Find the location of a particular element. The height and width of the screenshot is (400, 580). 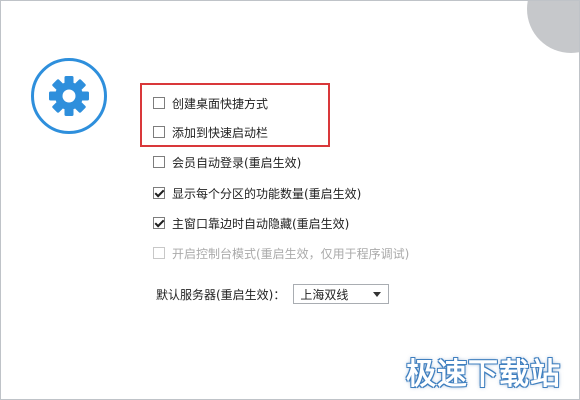

option-console-mode: 开启控制台模式(重启生效，仅用于程序调试) is located at coordinates (281, 253).